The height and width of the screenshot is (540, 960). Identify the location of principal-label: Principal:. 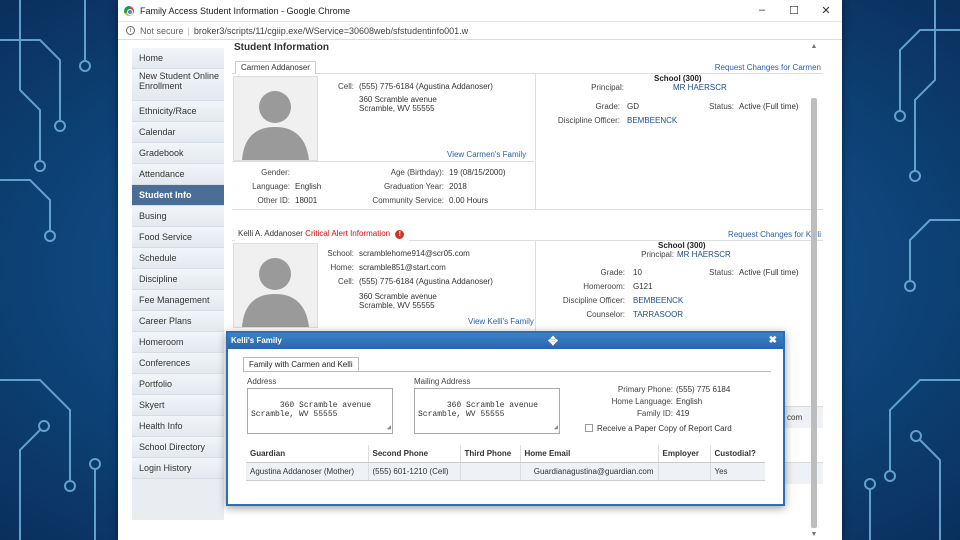
(607, 87).